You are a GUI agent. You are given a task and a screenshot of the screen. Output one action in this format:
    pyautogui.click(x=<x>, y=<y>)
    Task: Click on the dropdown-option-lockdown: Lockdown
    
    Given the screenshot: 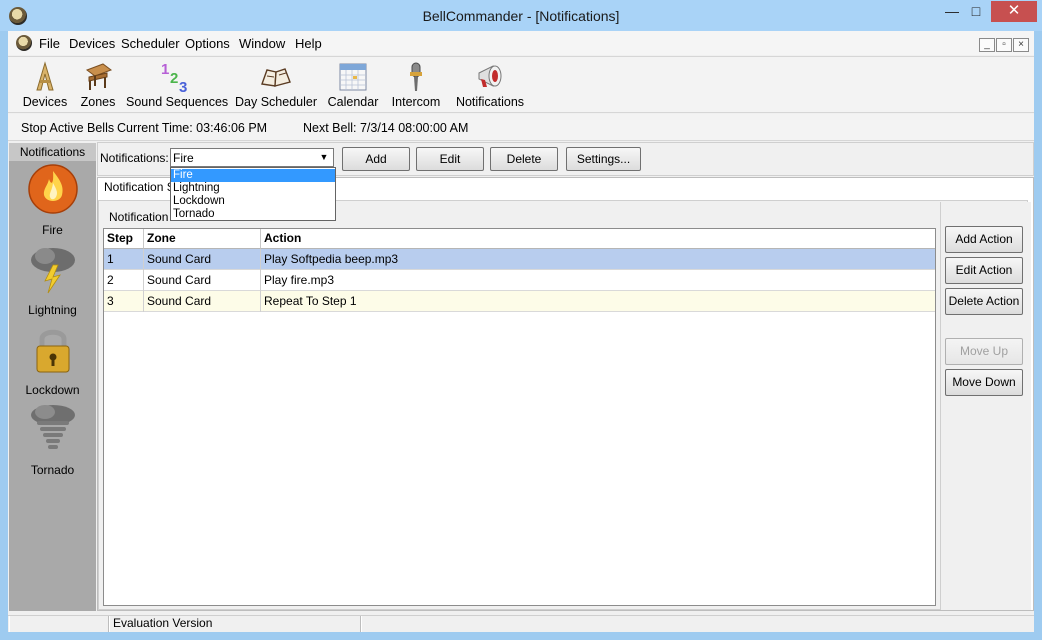 What is the action you would take?
    pyautogui.click(x=253, y=201)
    